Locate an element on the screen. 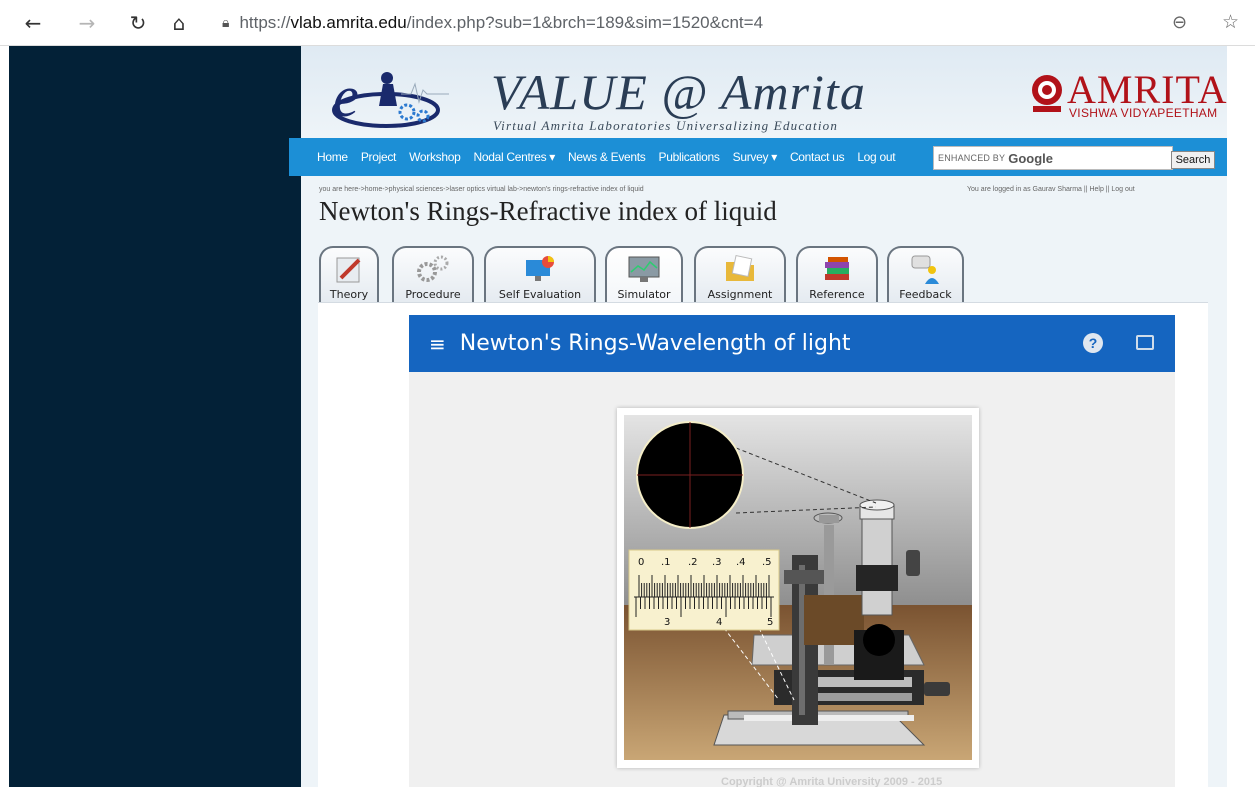  site-title: VALUE @ Amrita is located at coordinates (678, 92).